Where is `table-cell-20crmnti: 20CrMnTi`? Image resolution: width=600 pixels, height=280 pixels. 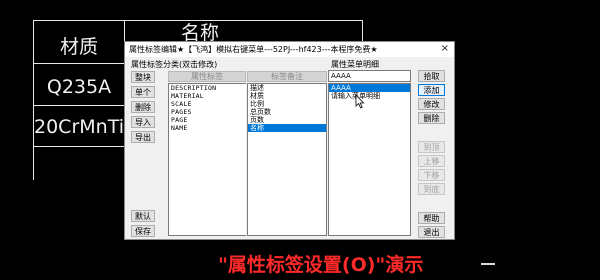
table-cell-20crmnti: 20CrMnTi is located at coordinates (79, 127).